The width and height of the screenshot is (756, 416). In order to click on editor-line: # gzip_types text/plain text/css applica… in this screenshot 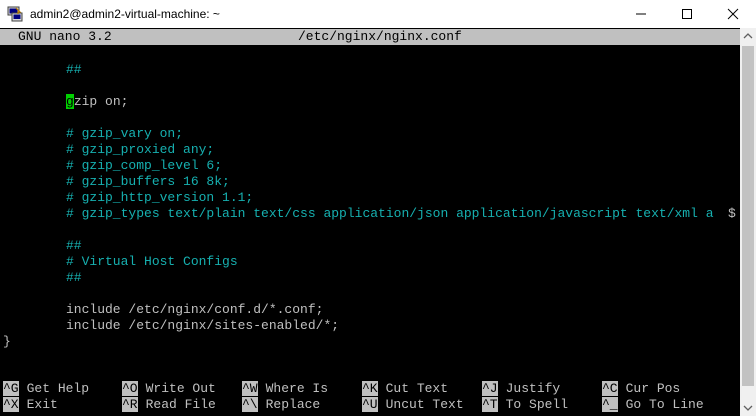, I will do `click(390, 213)`.